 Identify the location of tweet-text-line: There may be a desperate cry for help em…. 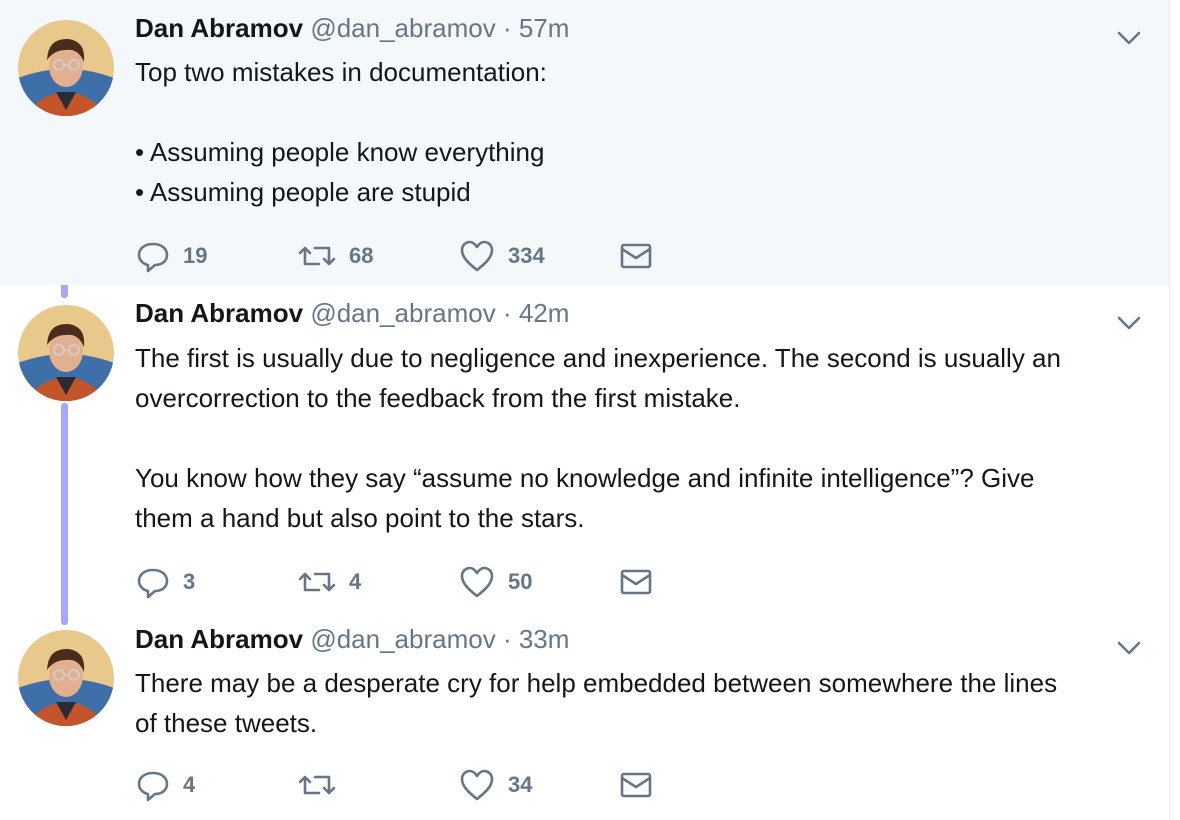
(596, 683).